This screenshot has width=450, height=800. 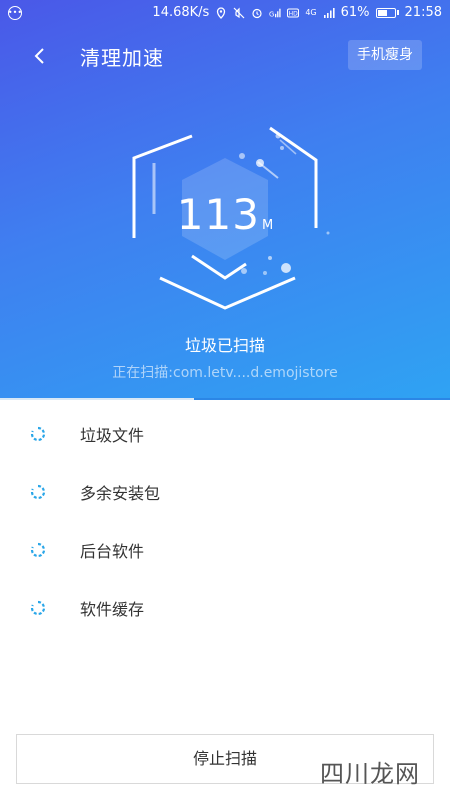 I want to click on hd-icon: HD, so click(x=293, y=12).